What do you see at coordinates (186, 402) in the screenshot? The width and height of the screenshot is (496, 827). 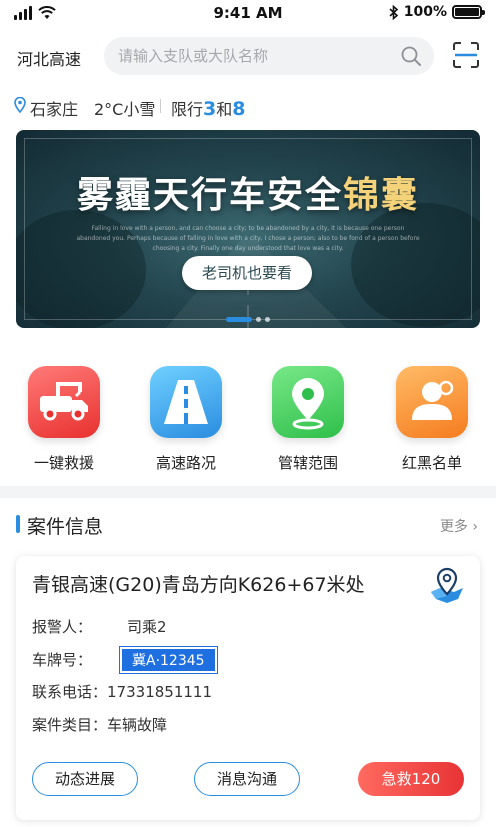 I see `highway-icon` at bounding box center [186, 402].